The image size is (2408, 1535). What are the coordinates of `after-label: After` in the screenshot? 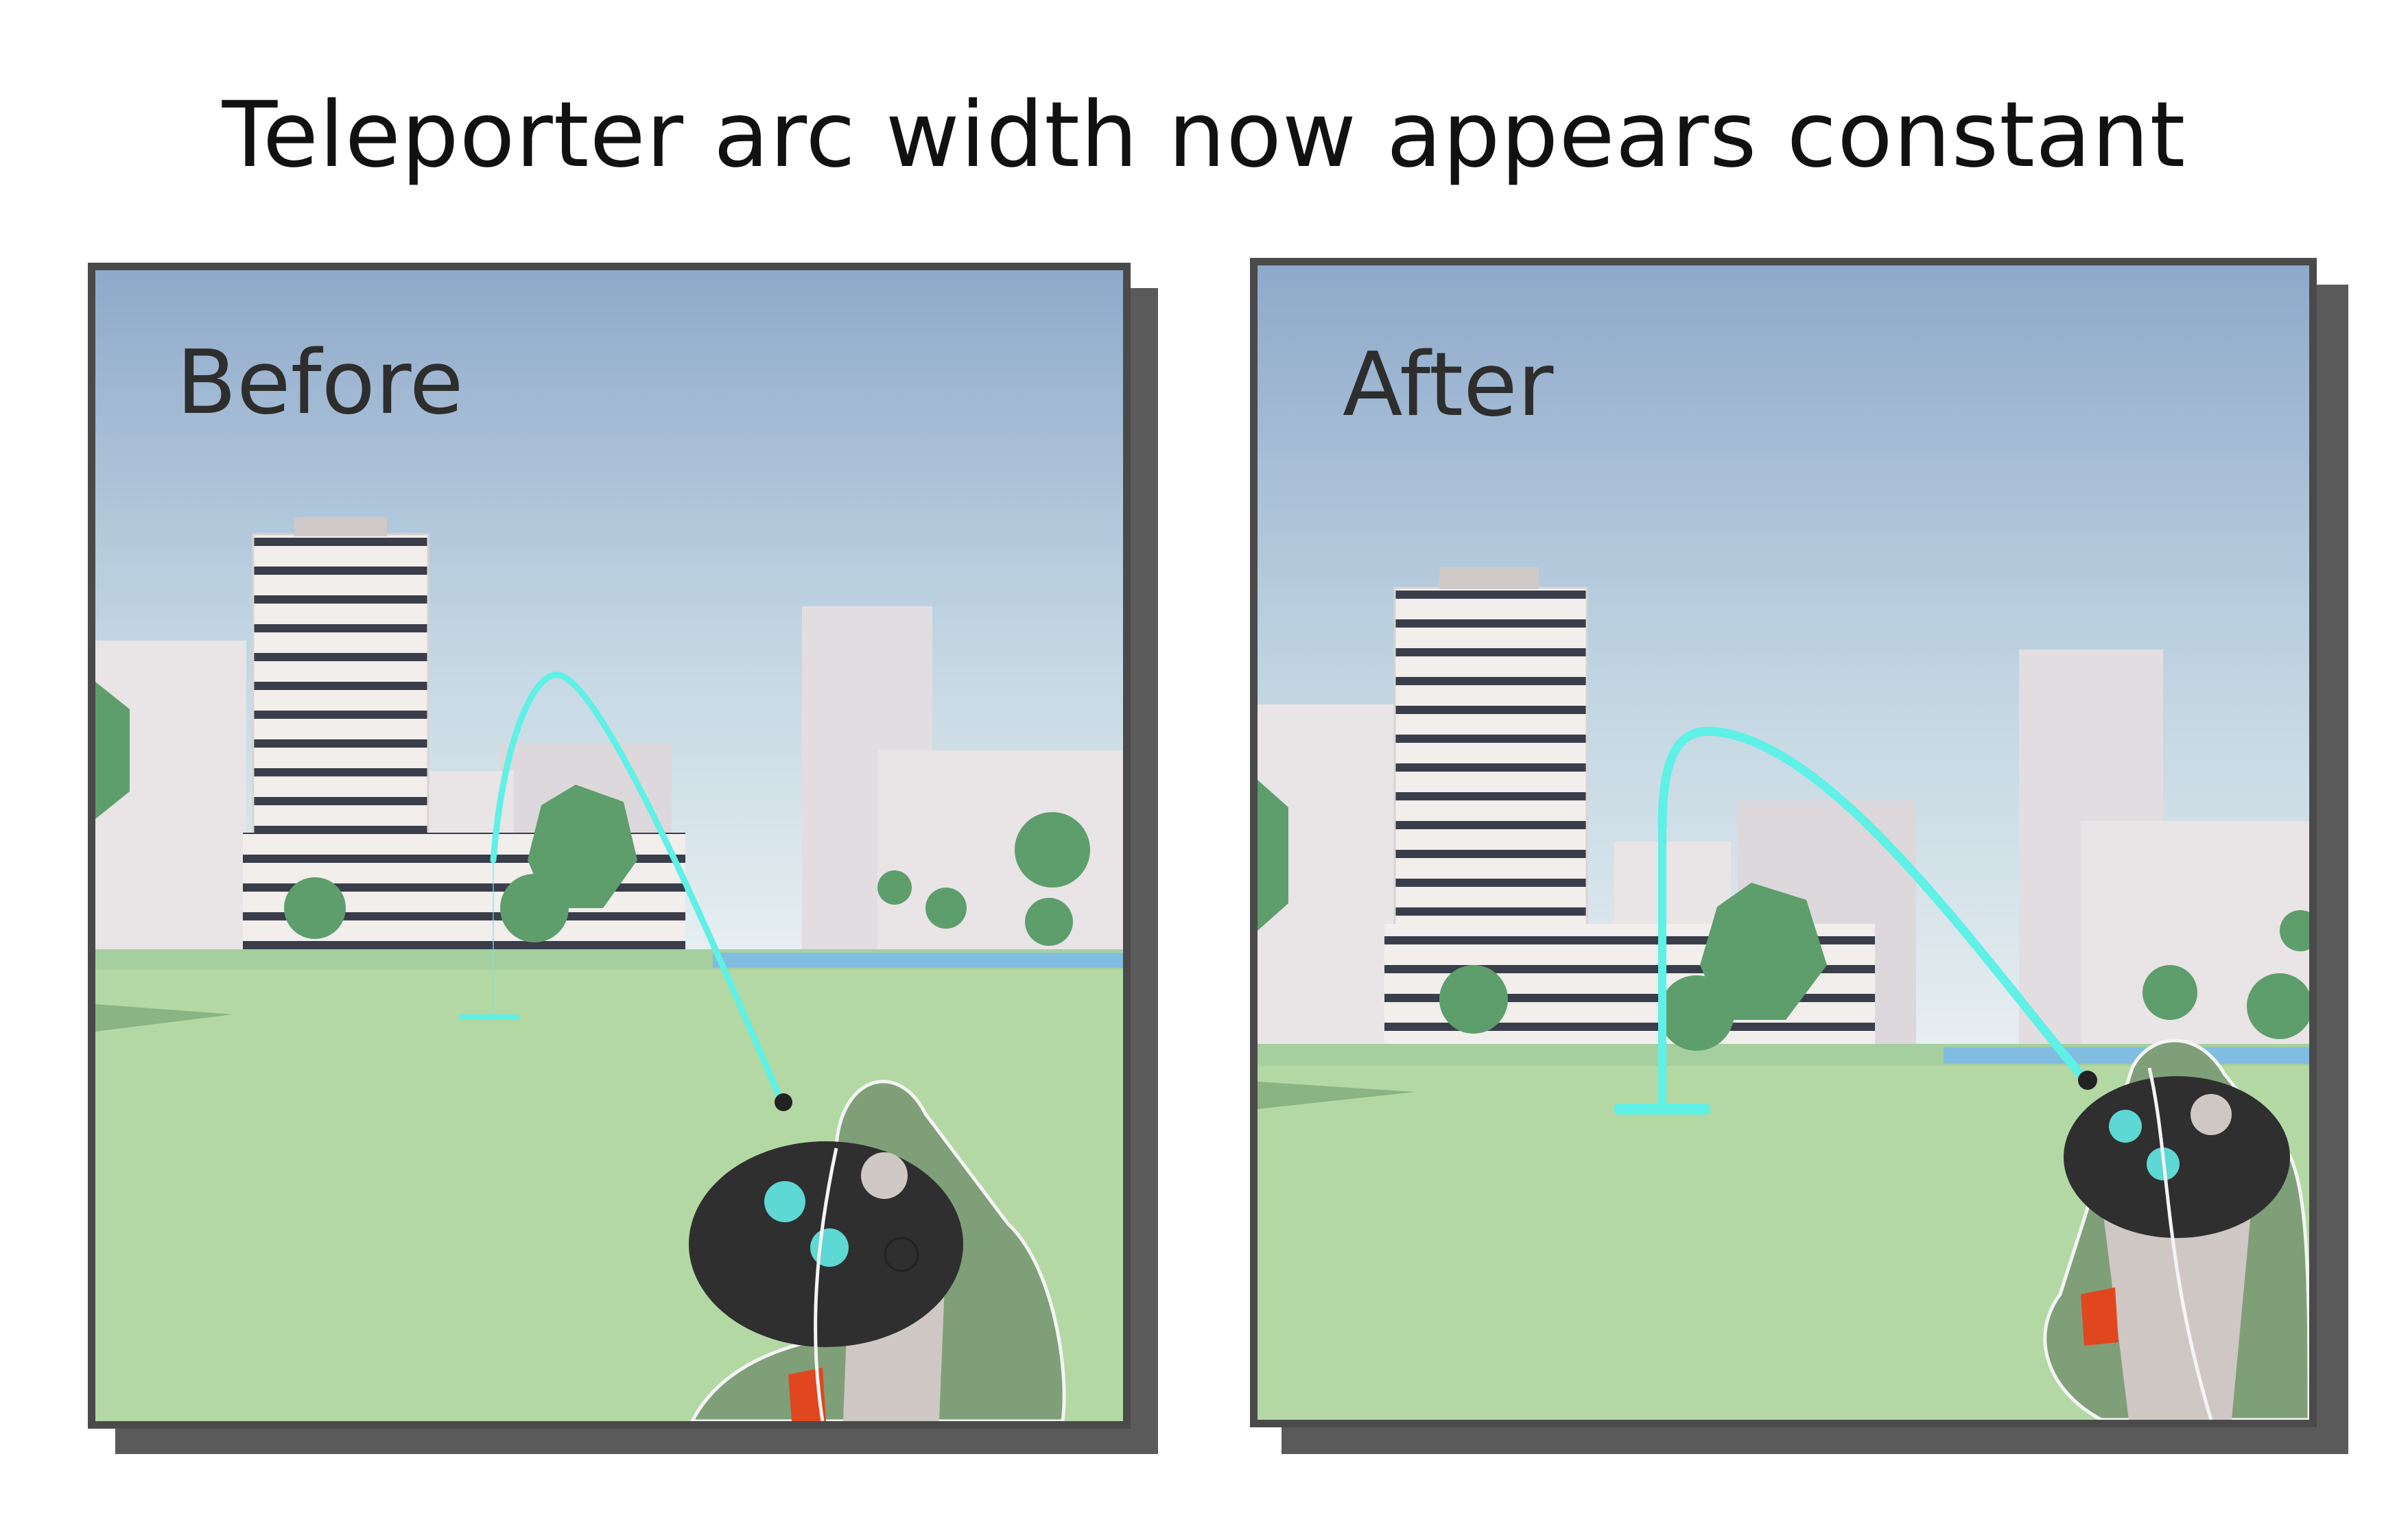 It's located at (1449, 385).